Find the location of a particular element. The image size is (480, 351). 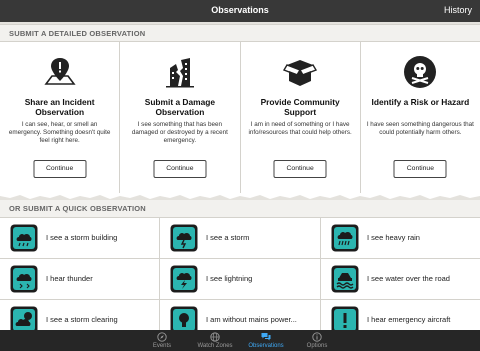

torn-paper-divider is located at coordinates (240, 196).